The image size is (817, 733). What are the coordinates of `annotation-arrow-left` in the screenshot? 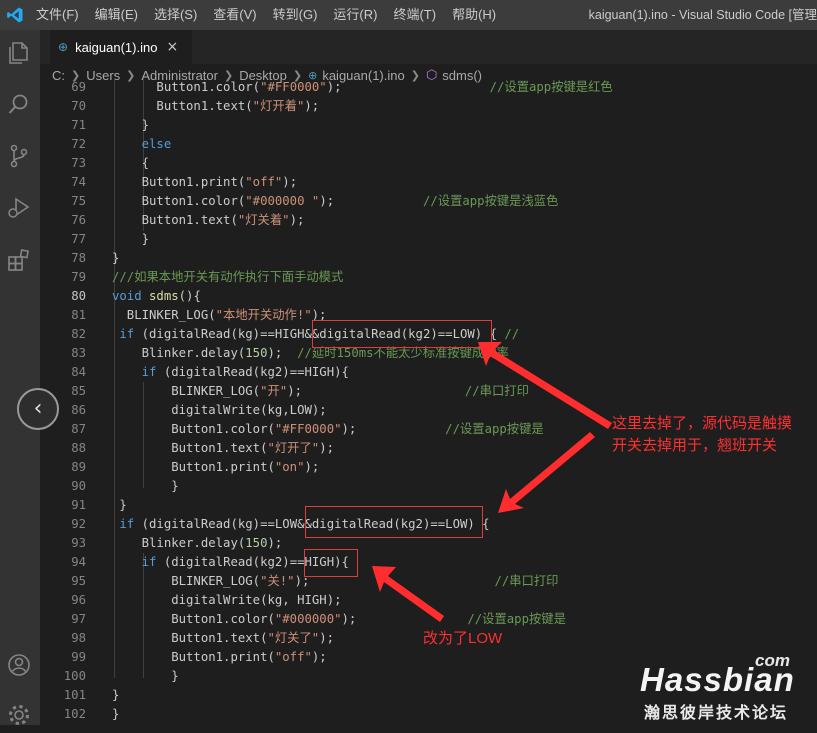 It's located at (408, 594).